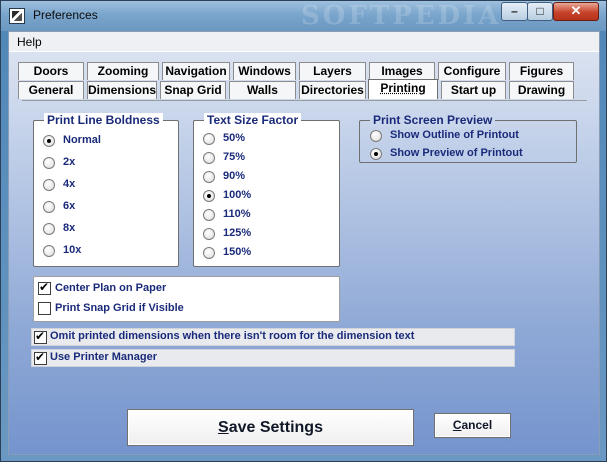  What do you see at coordinates (454, 135) in the screenshot?
I see `radio-label: Show Outline of Printout` at bounding box center [454, 135].